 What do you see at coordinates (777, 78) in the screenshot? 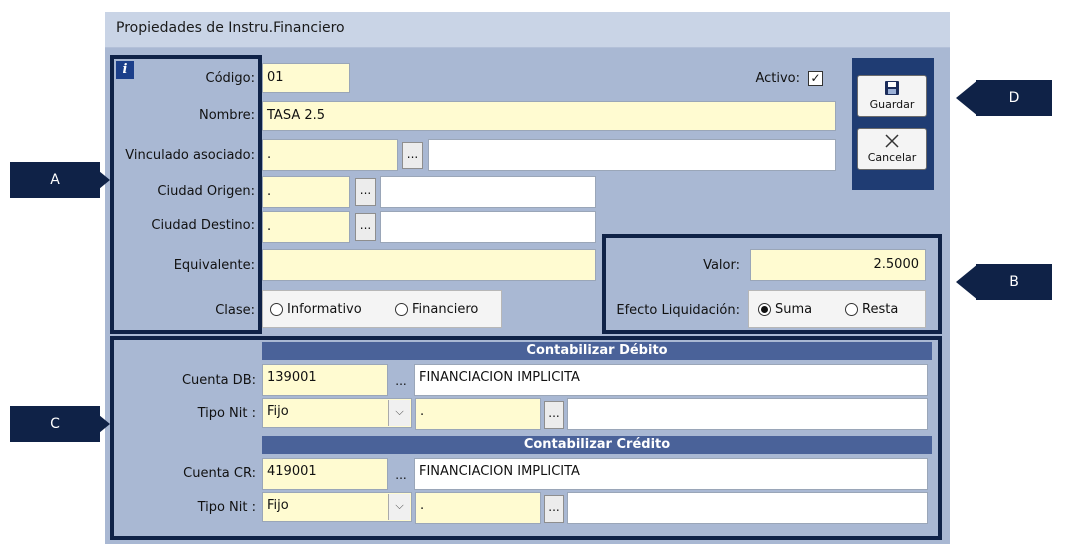
I see `activo-label: Activo:` at bounding box center [777, 78].